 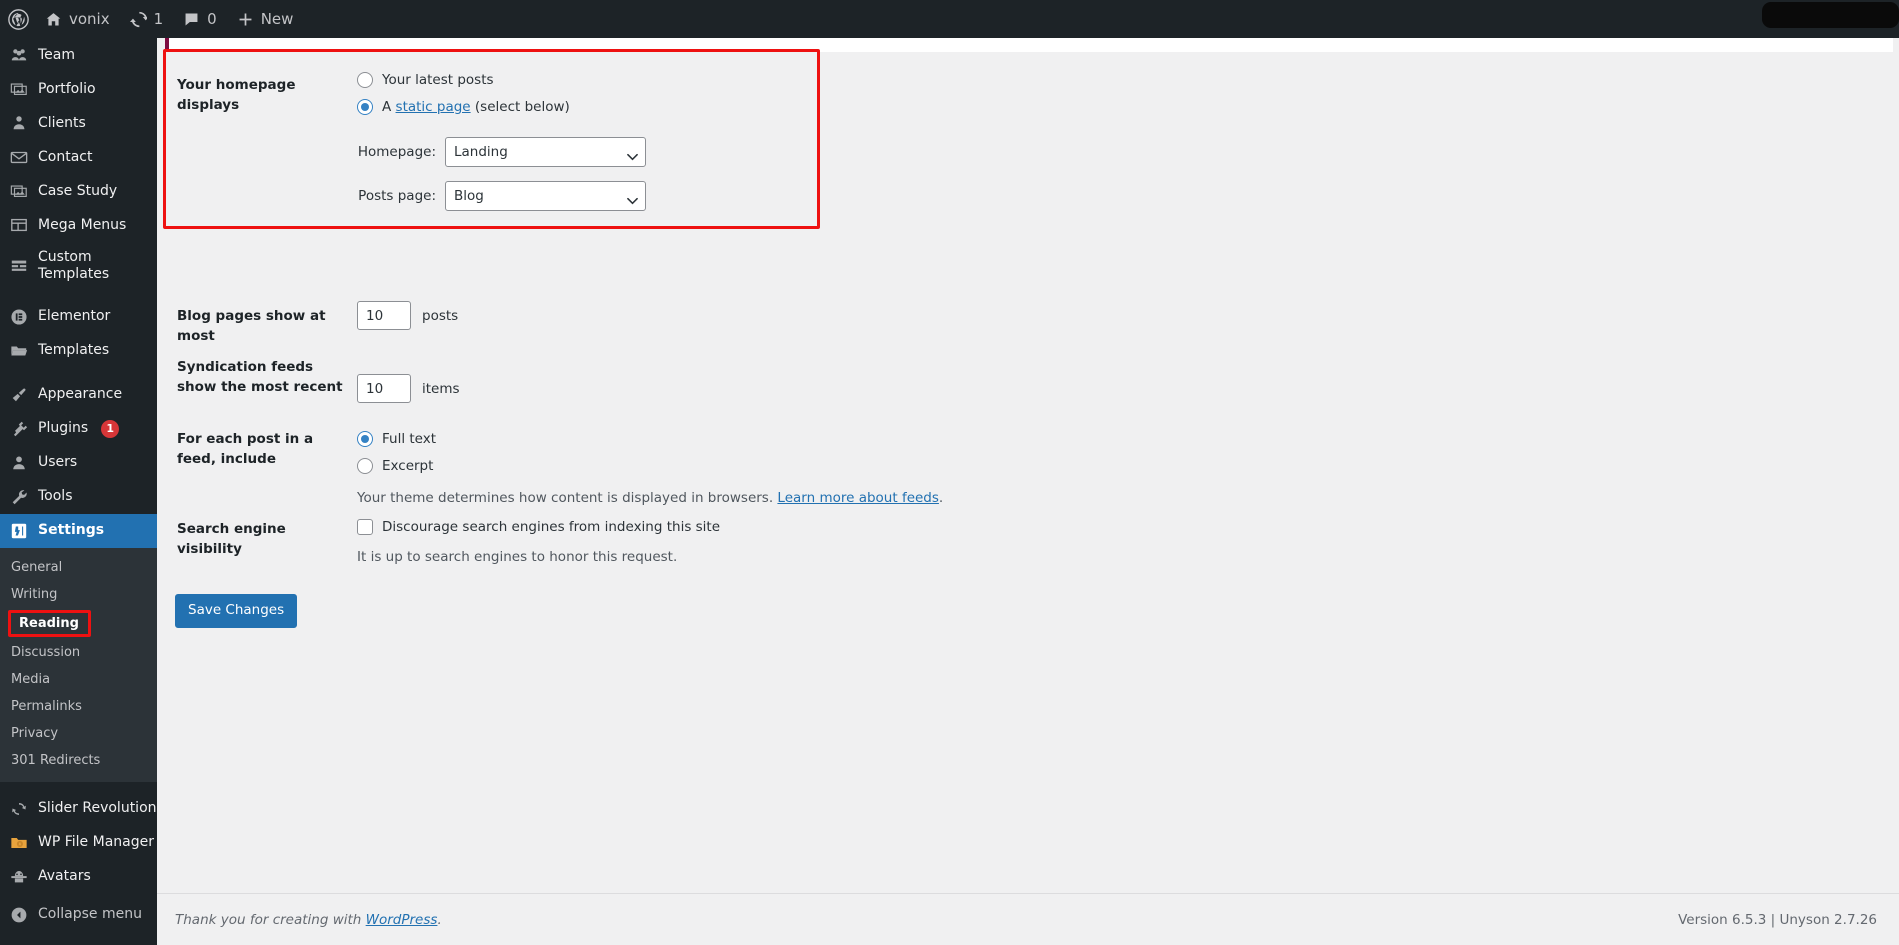 What do you see at coordinates (19, 191) in the screenshot?
I see `images-icon` at bounding box center [19, 191].